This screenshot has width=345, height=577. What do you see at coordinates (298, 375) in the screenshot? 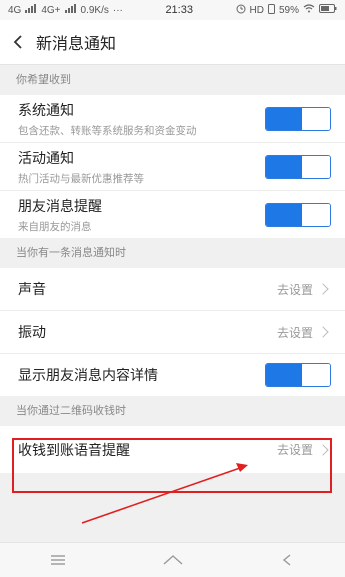
I see `message-detail-toggle` at bounding box center [298, 375].